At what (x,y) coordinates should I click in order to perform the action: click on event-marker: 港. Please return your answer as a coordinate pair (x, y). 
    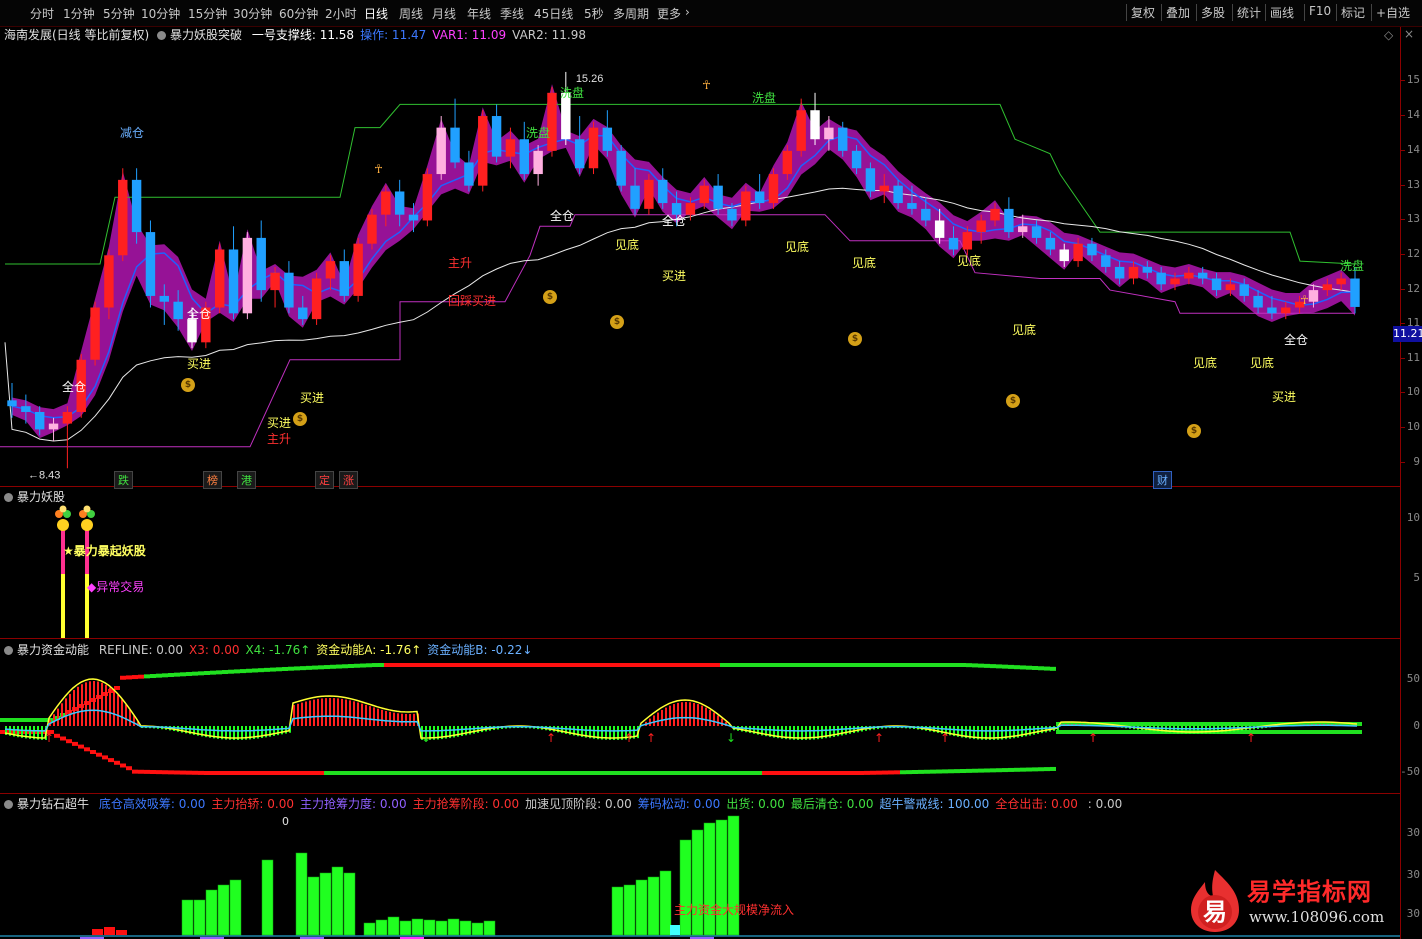
    Looking at the image, I should click on (246, 480).